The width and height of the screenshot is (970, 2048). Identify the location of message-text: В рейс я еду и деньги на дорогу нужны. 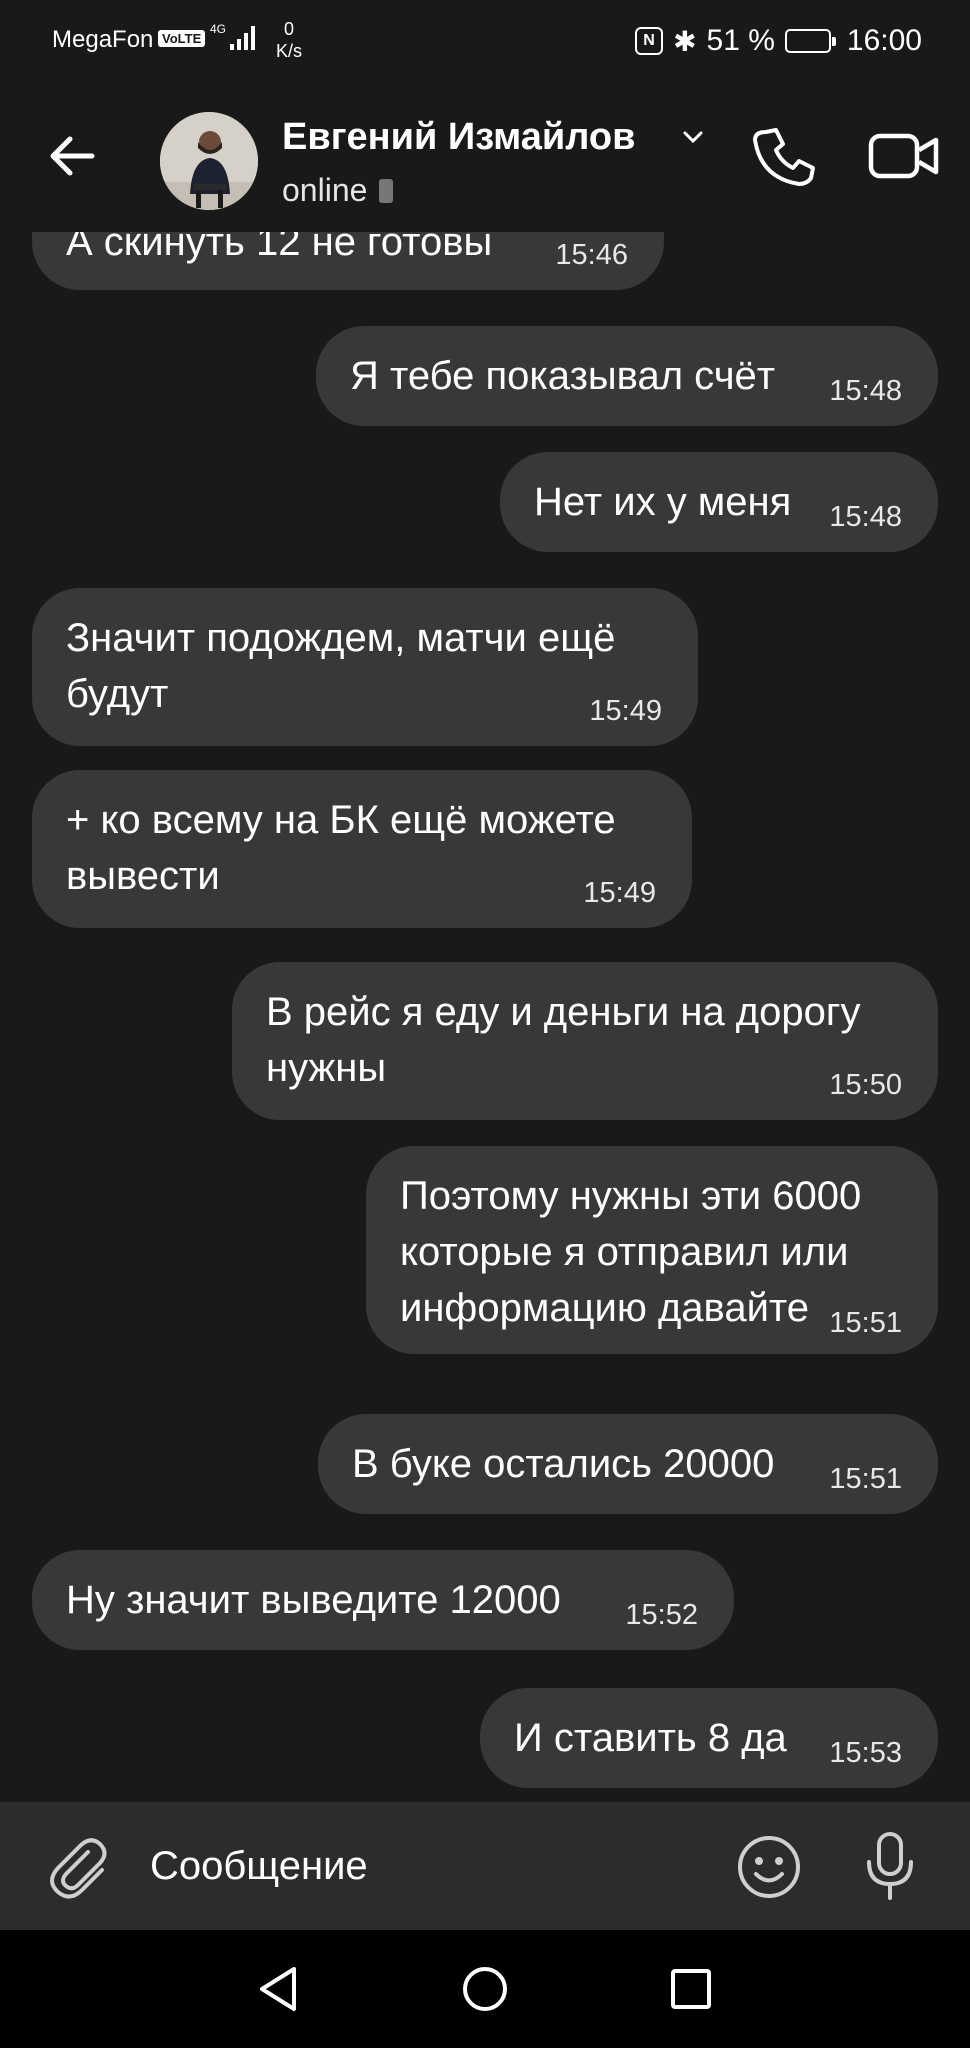
(563, 1040).